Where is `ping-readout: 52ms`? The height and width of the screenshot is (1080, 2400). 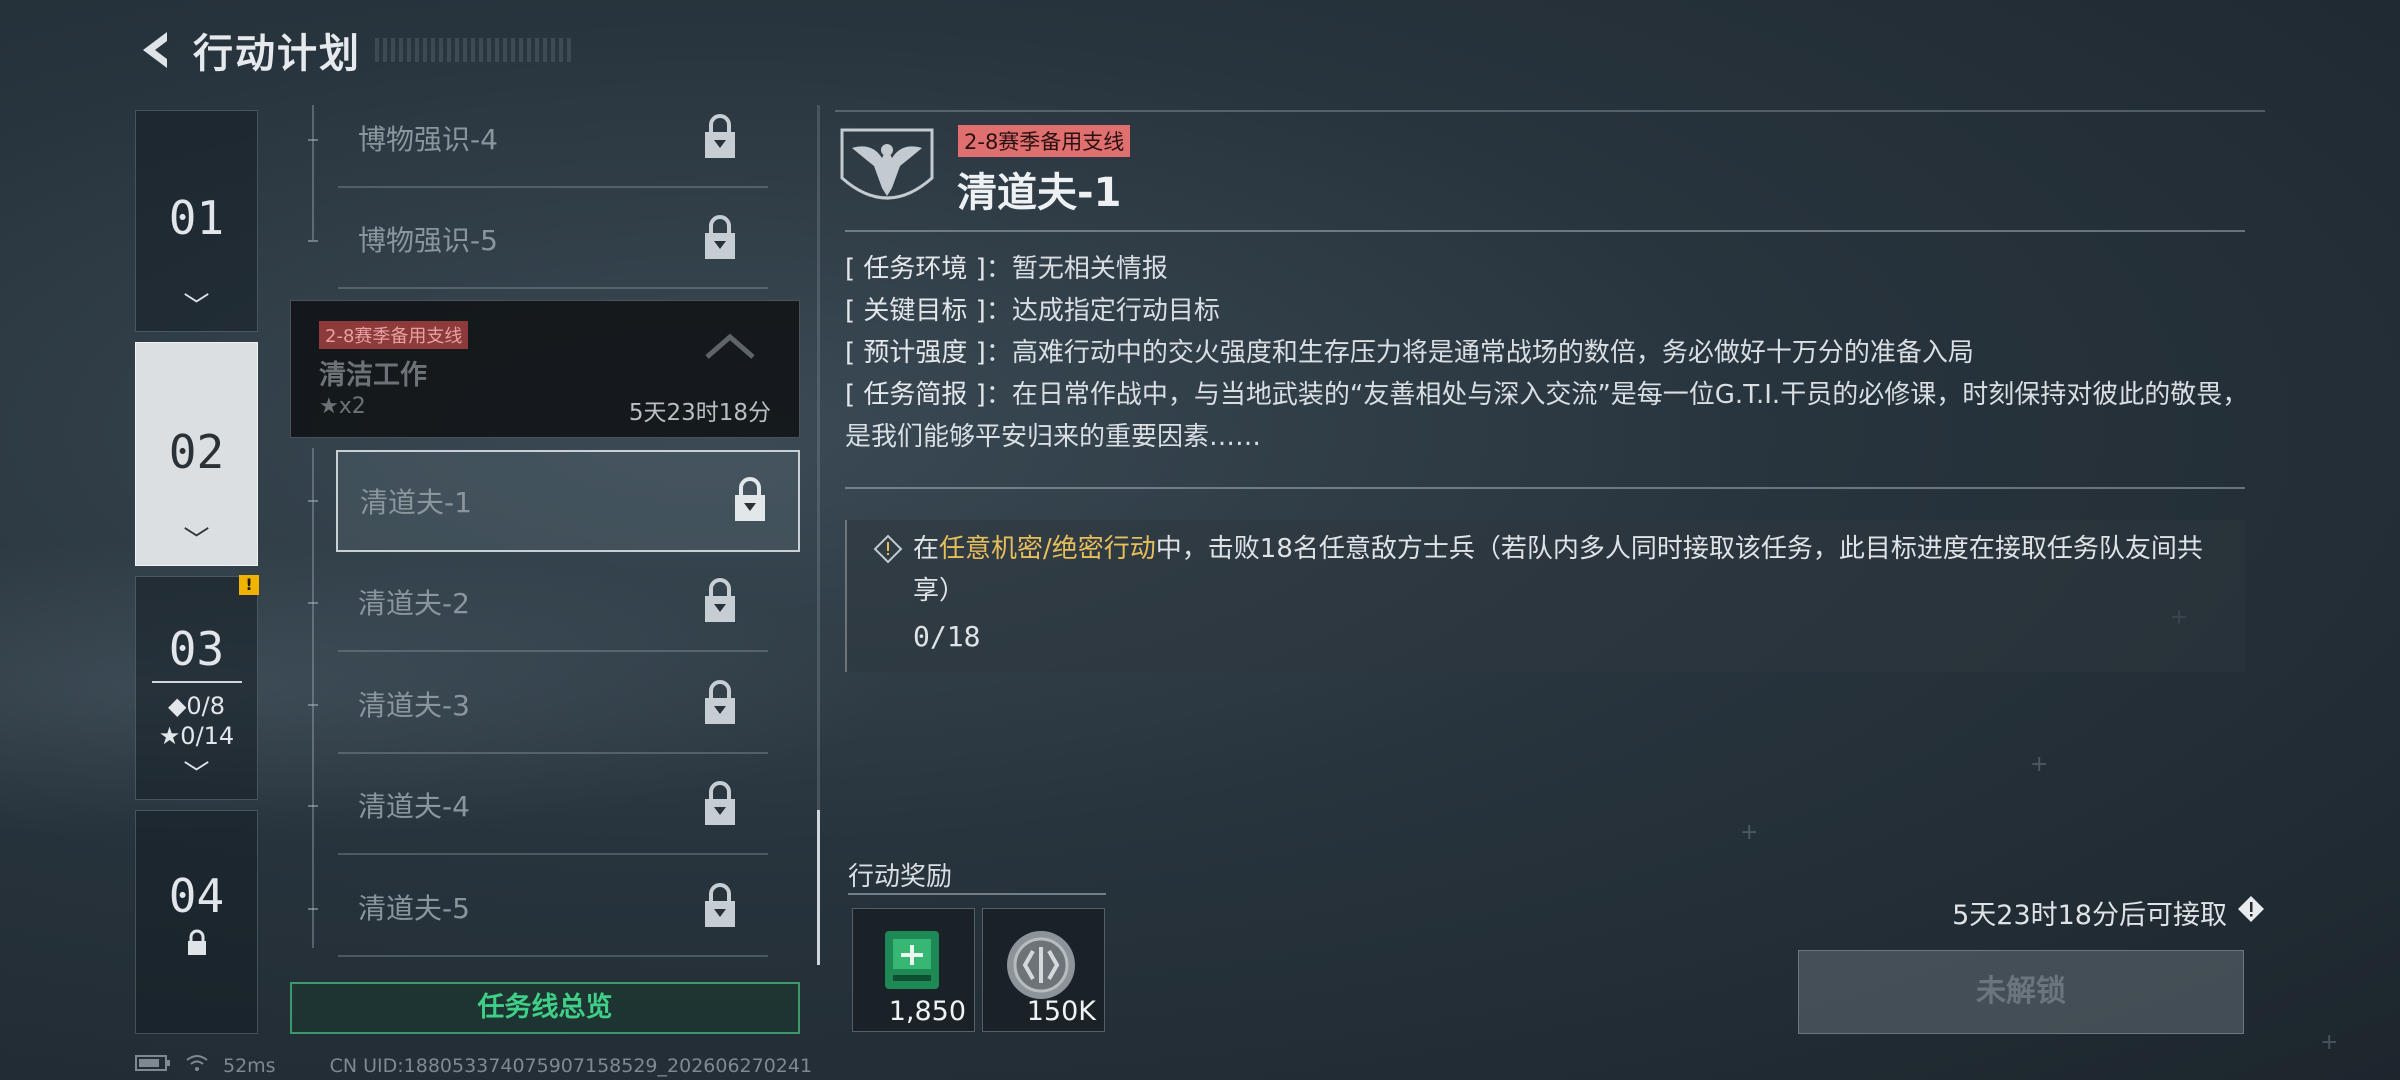
ping-readout: 52ms is located at coordinates (249, 1065).